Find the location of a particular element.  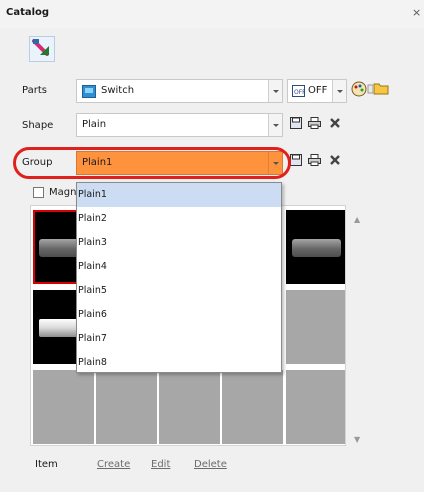

delete-link: Delete is located at coordinates (210, 464).